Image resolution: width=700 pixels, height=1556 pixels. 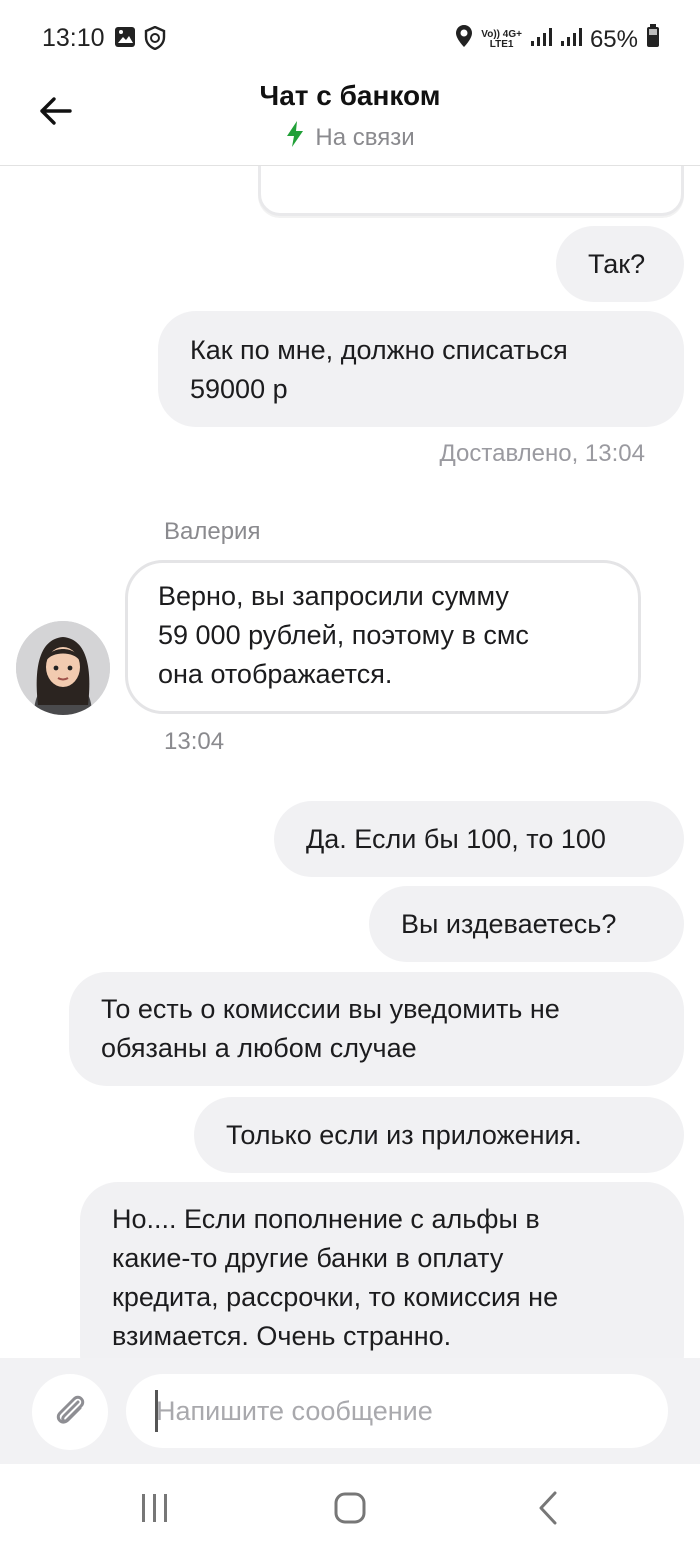 What do you see at coordinates (73, 38) in the screenshot?
I see `status-time: 13:10` at bounding box center [73, 38].